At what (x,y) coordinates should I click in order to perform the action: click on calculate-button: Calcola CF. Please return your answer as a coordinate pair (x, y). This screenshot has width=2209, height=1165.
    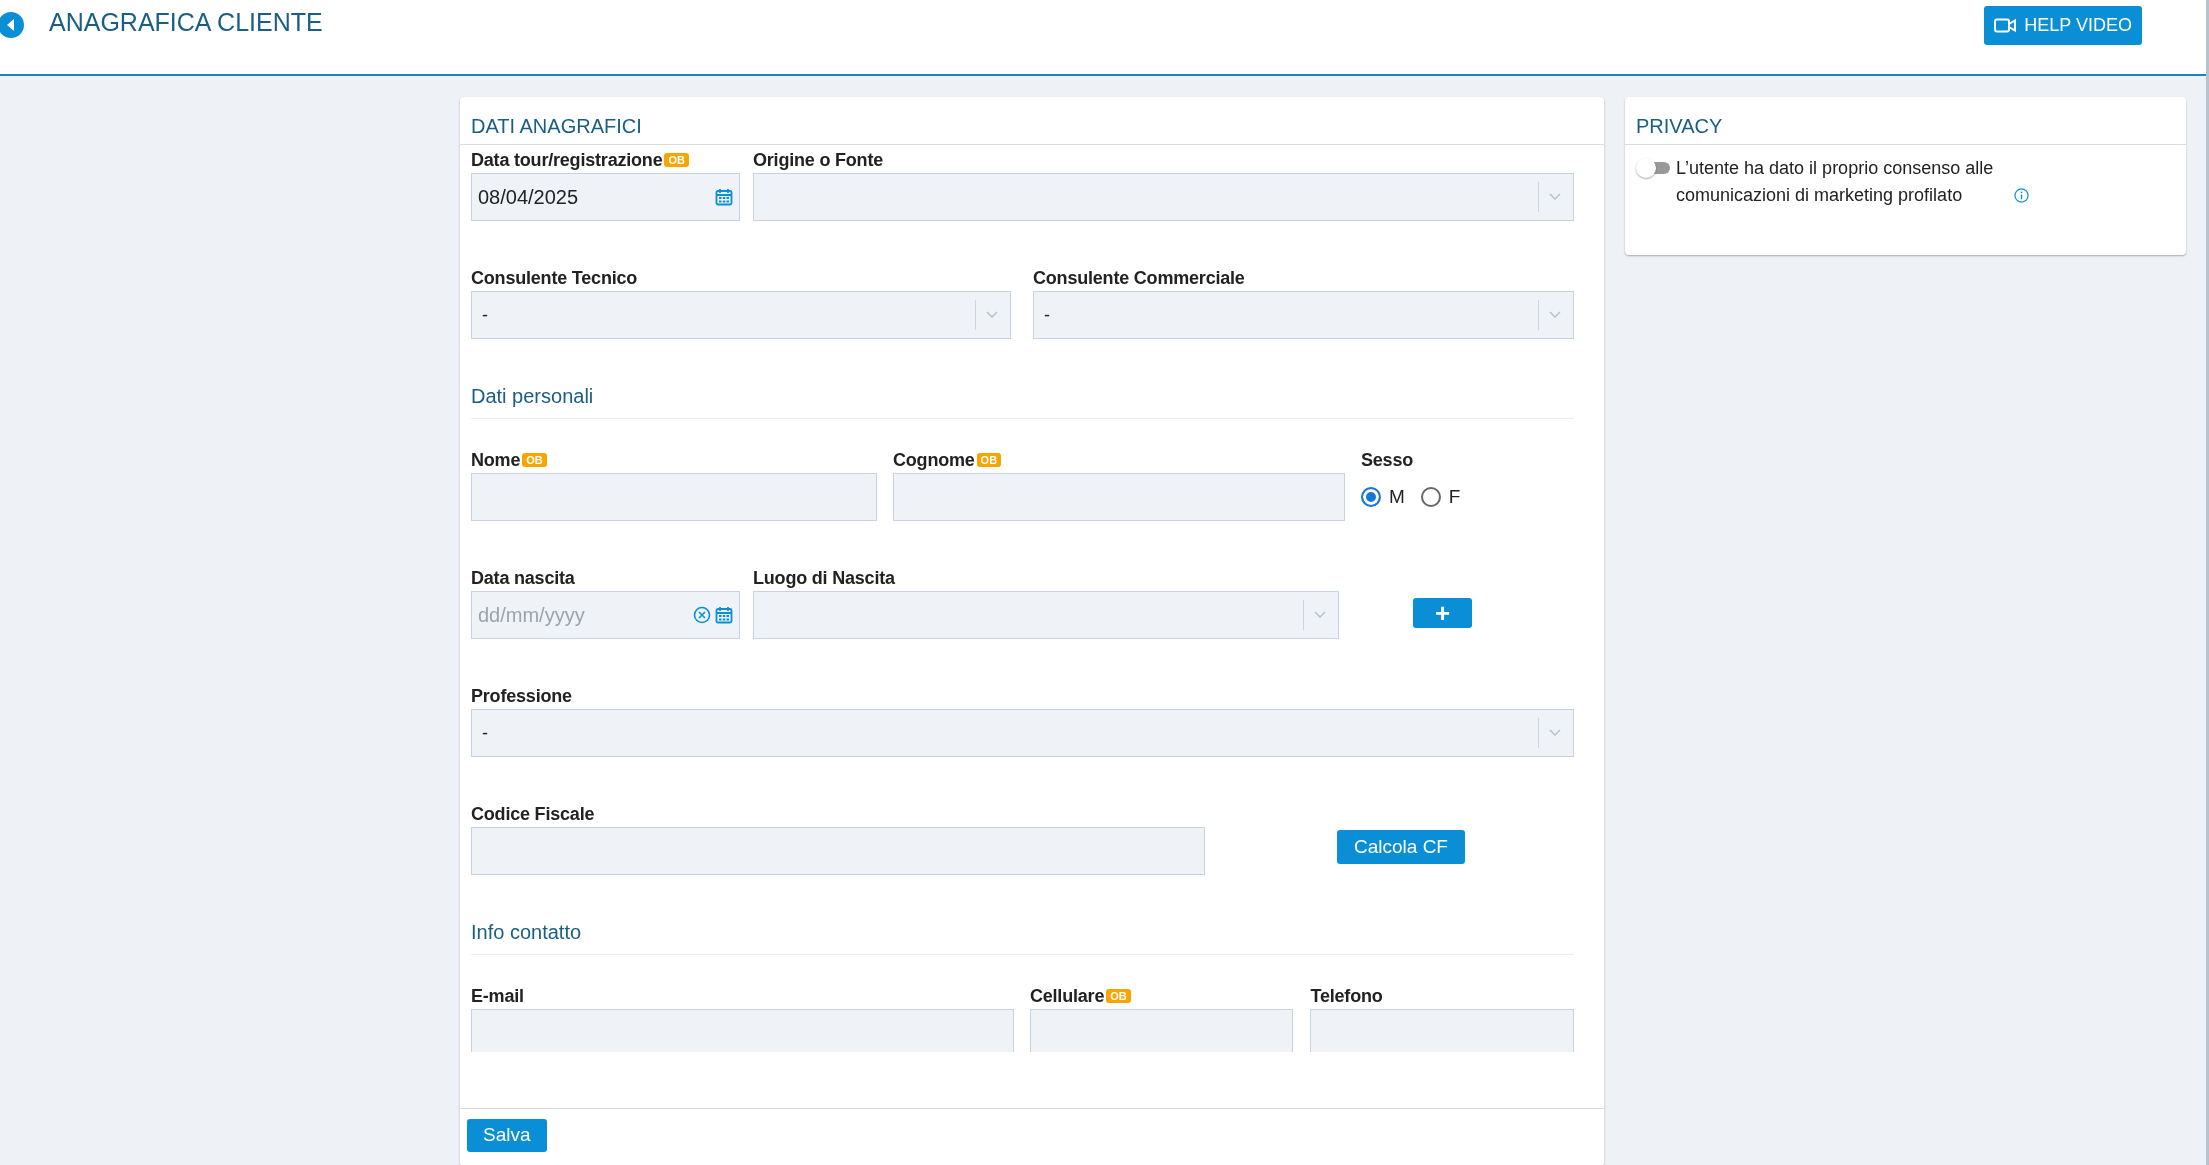
    Looking at the image, I should click on (1401, 846).